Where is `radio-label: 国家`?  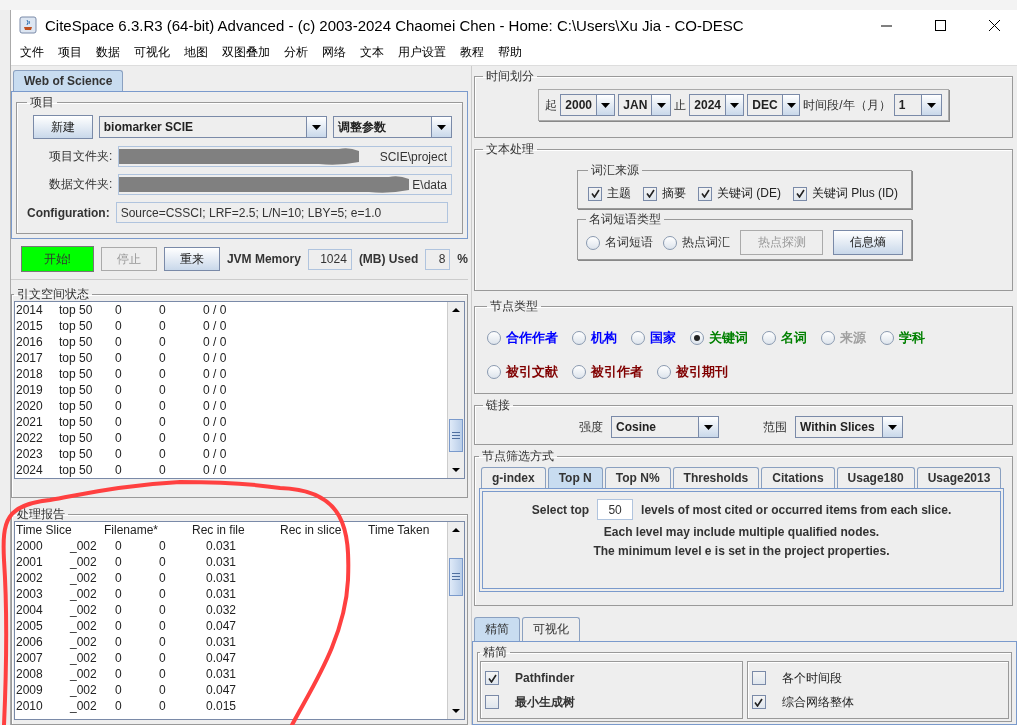 radio-label: 国家 is located at coordinates (663, 338).